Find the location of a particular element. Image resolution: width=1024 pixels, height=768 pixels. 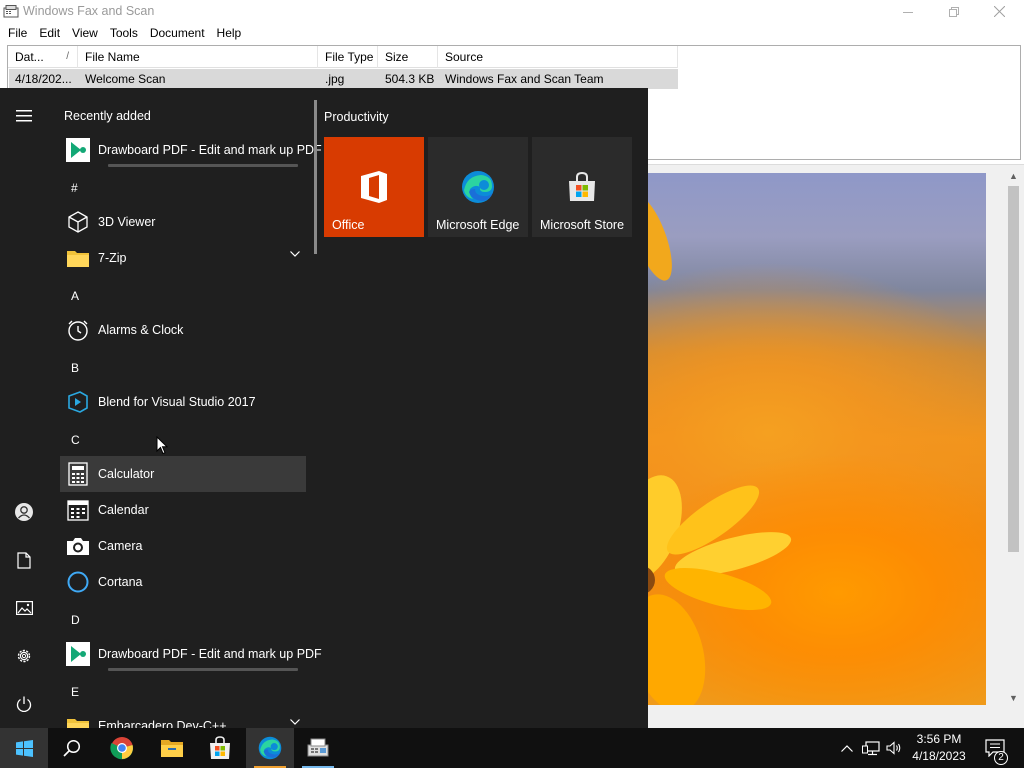

app-label: 7-Zip is located at coordinates (112, 258).